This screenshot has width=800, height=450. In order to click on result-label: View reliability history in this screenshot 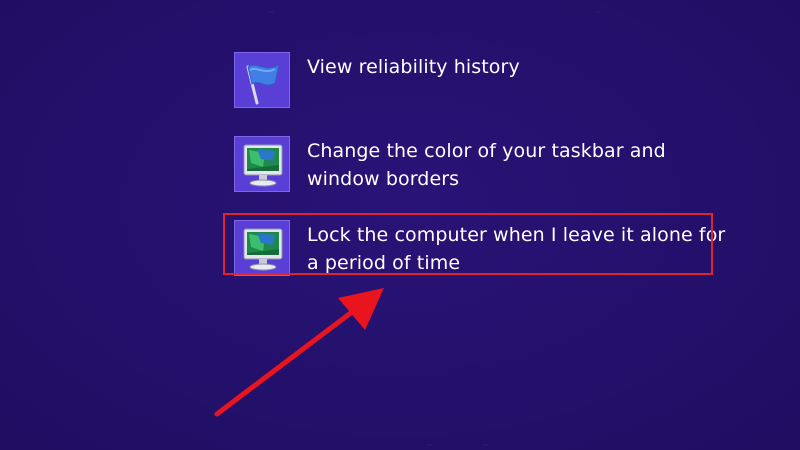, I will do `click(413, 67)`.